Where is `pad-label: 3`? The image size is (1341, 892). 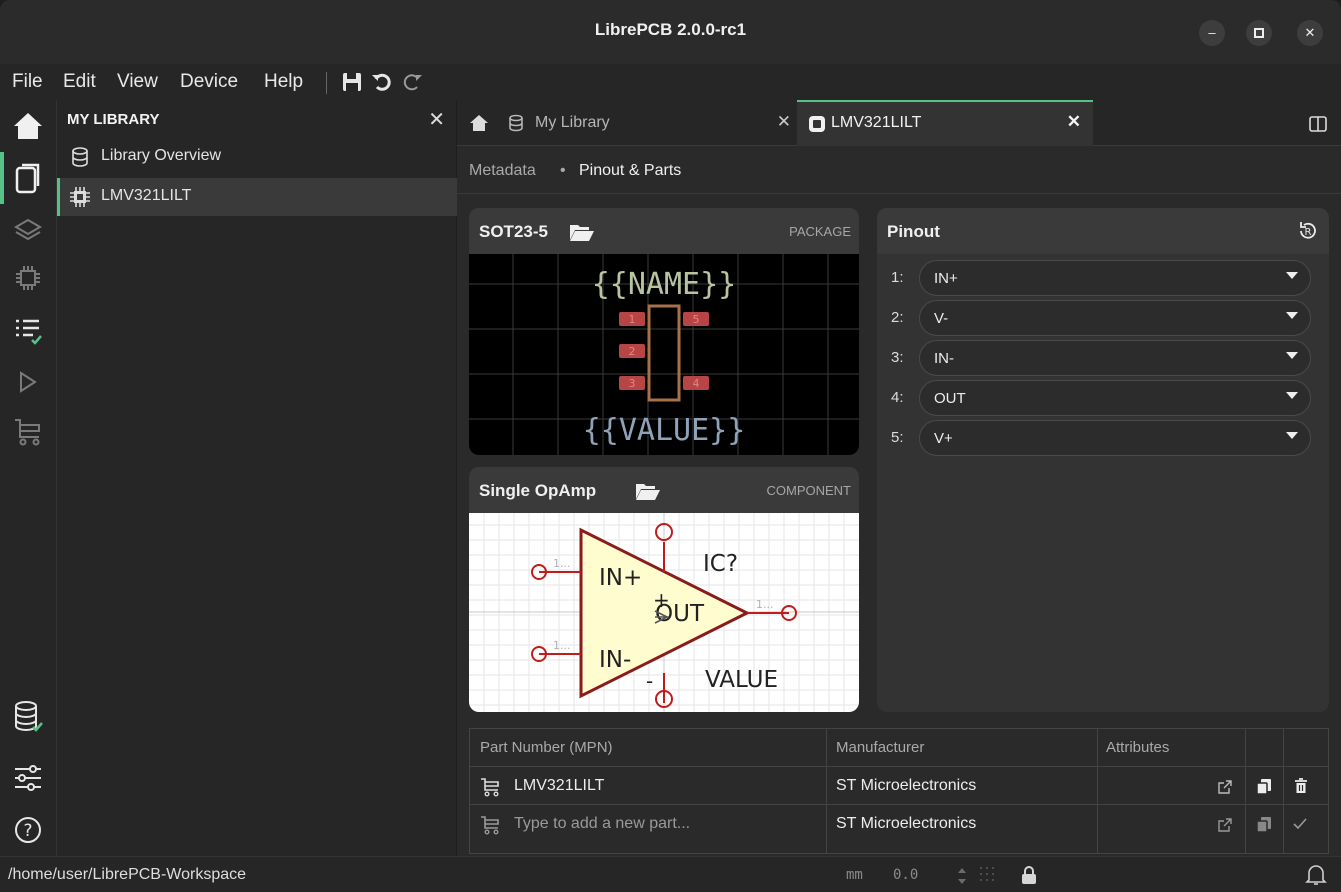 pad-label: 3 is located at coordinates (632, 383).